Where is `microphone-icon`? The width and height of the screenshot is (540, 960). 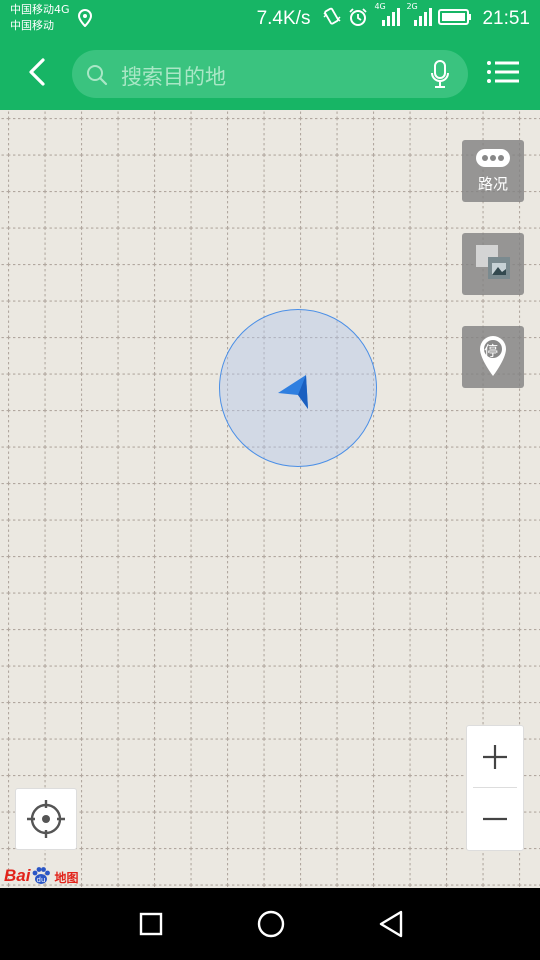
microphone-icon is located at coordinates (440, 77).